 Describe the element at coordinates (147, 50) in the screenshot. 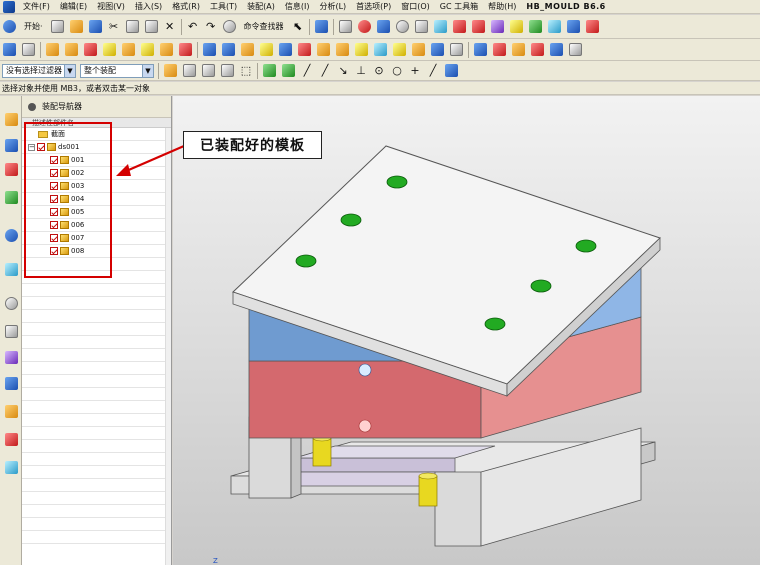

I see `pad-button` at that location.